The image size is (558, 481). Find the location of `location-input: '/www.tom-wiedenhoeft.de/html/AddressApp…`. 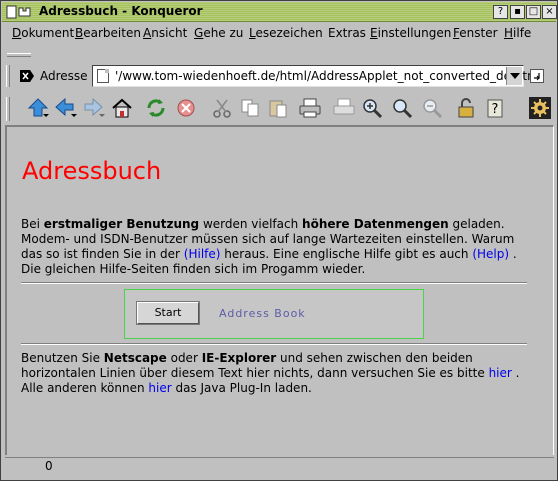

location-input: '/www.tom-wiedenhoeft.de/html/AddressApp… is located at coordinates (317, 76).